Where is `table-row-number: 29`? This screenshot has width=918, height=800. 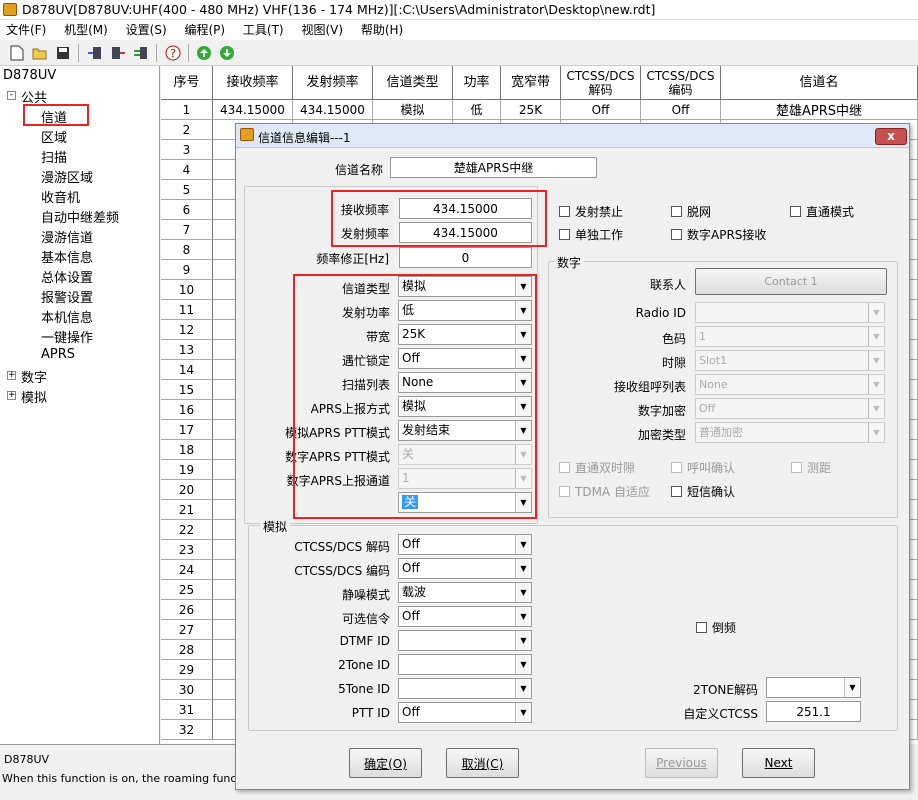
table-row-number: 29 is located at coordinates (187, 670).